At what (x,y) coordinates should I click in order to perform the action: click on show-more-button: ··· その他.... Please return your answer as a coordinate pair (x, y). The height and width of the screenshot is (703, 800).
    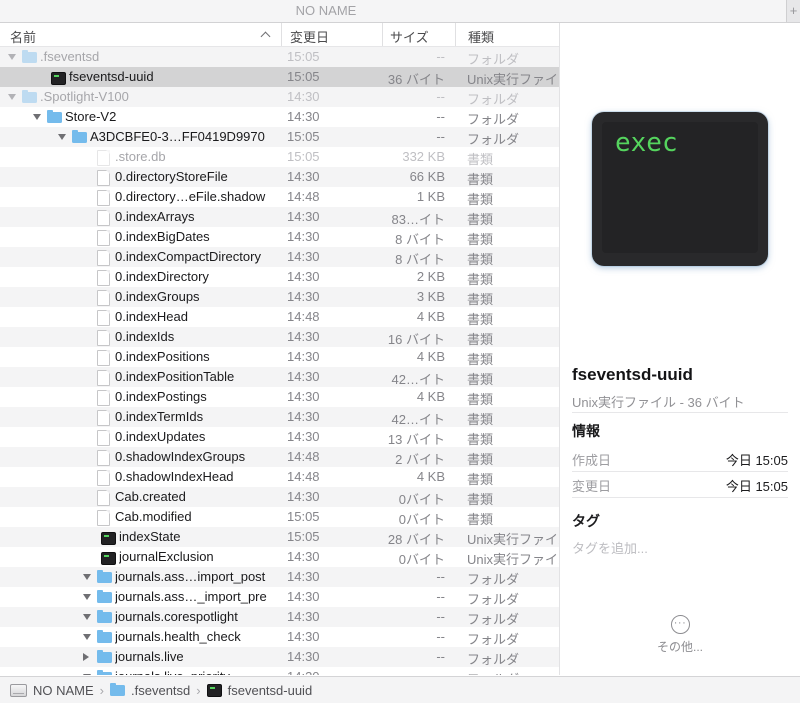
    Looking at the image, I should click on (680, 634).